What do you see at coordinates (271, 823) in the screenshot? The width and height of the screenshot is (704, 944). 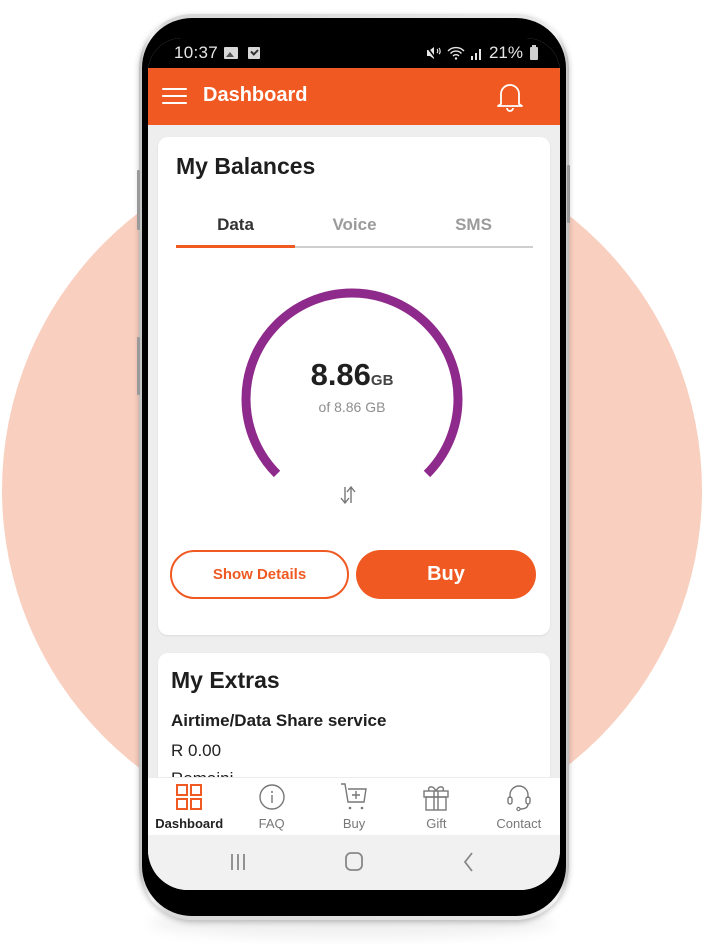 I see `nav-faq-label: FAQ` at bounding box center [271, 823].